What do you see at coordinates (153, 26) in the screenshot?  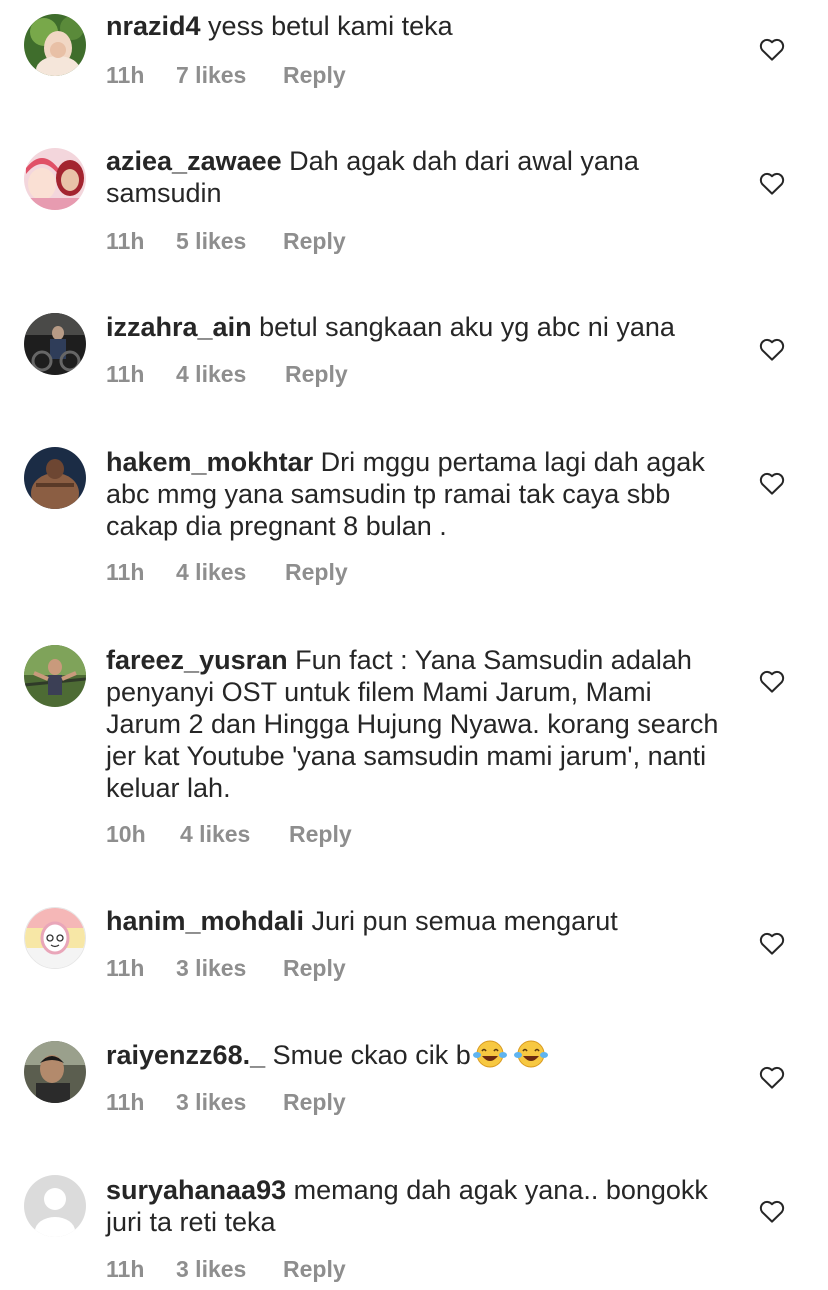 I see `comment-username: nrazid4` at bounding box center [153, 26].